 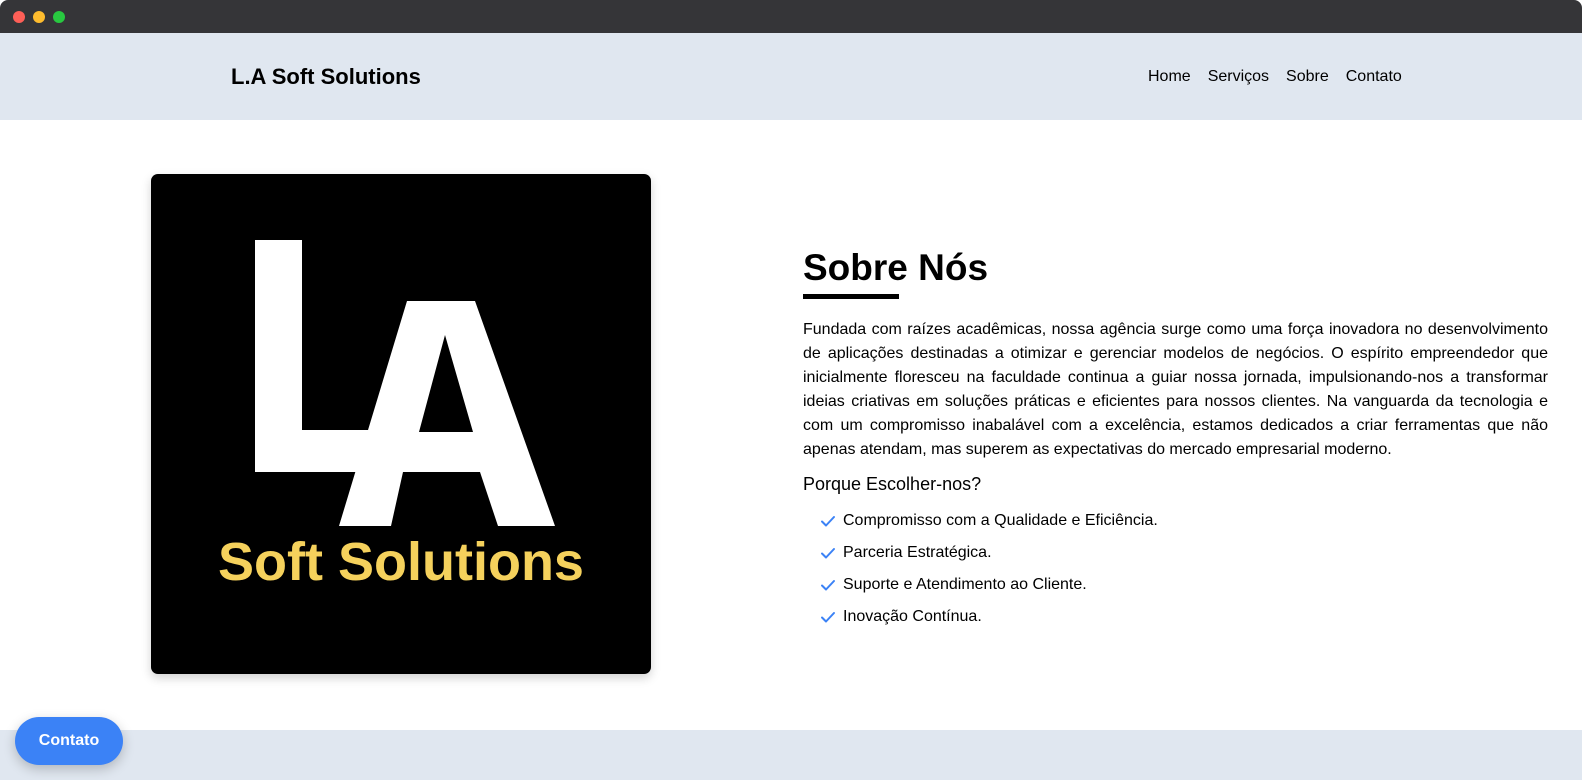 I want to click on logo-caption: Soft Solutions, so click(x=401, y=562).